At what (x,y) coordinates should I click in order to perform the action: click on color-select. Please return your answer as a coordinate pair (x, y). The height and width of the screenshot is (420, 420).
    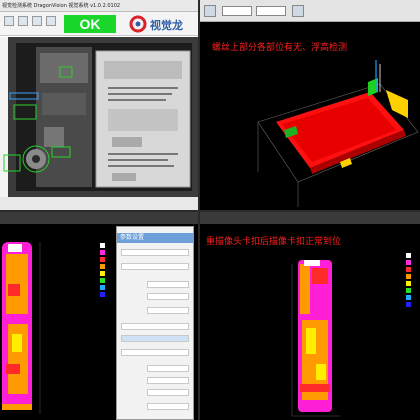
    Looking at the image, I should click on (271, 11).